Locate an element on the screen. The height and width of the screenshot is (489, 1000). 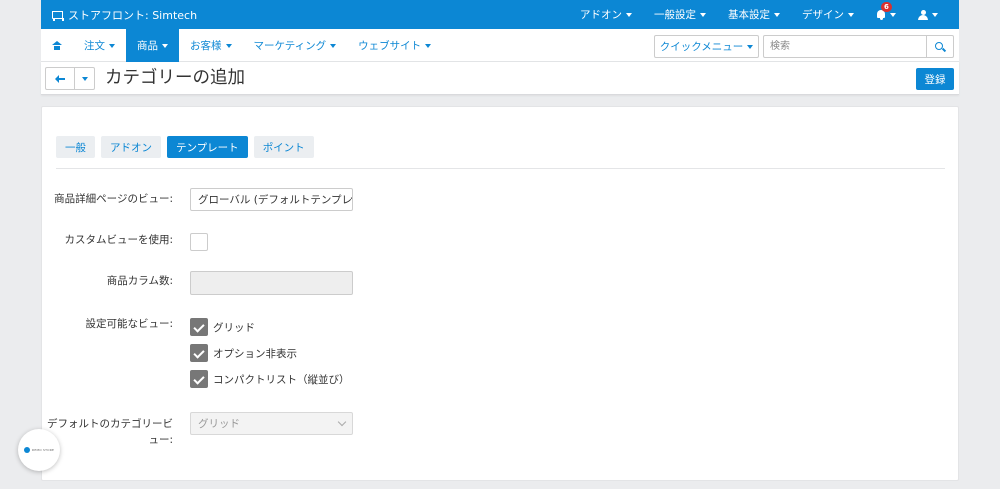
page-header: カテゴリーの追加 登録 is located at coordinates (500, 78).